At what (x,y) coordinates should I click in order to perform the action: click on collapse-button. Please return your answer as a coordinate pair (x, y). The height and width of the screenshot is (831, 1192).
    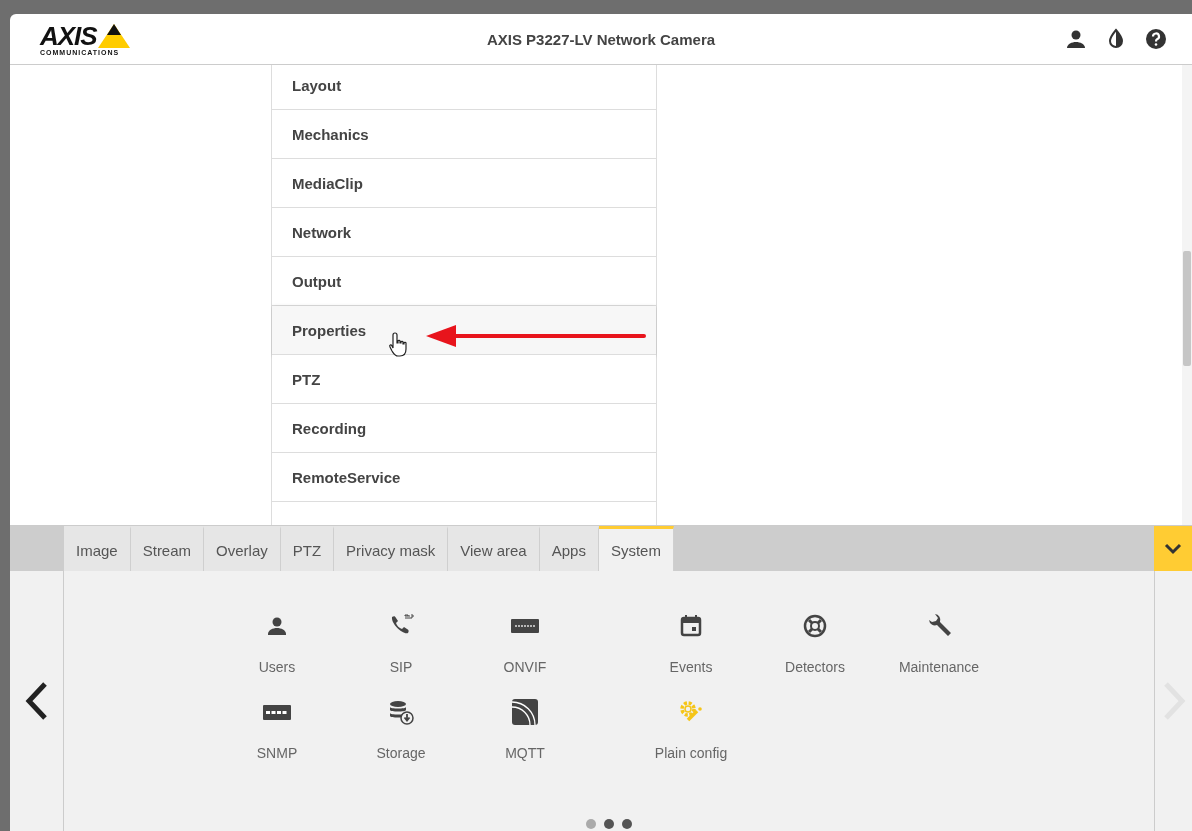
    Looking at the image, I should click on (1173, 548).